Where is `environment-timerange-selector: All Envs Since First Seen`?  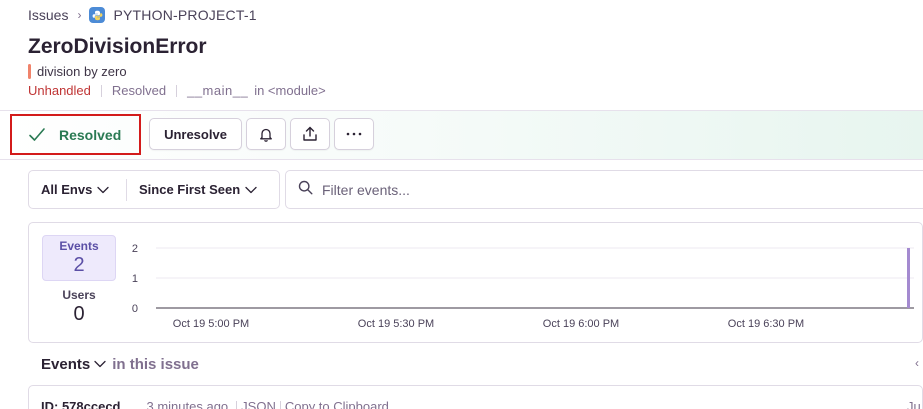 environment-timerange-selector: All Envs Since First Seen is located at coordinates (154, 189).